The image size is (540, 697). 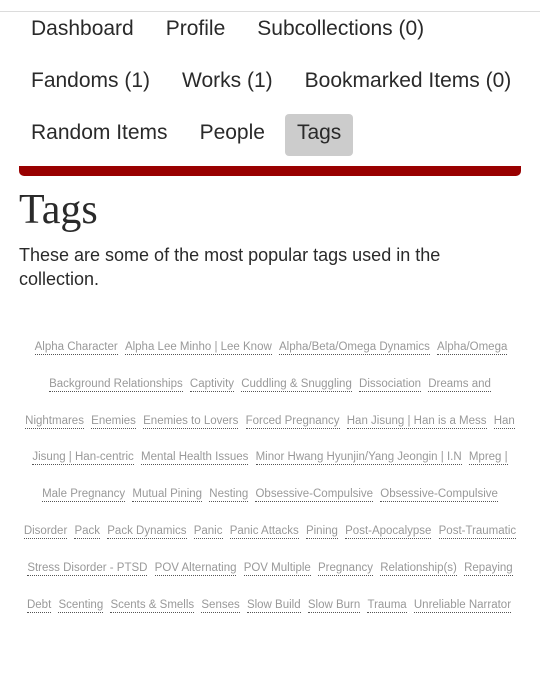 I want to click on nav-tab-fandoms: Fandoms (1), so click(x=90, y=83).